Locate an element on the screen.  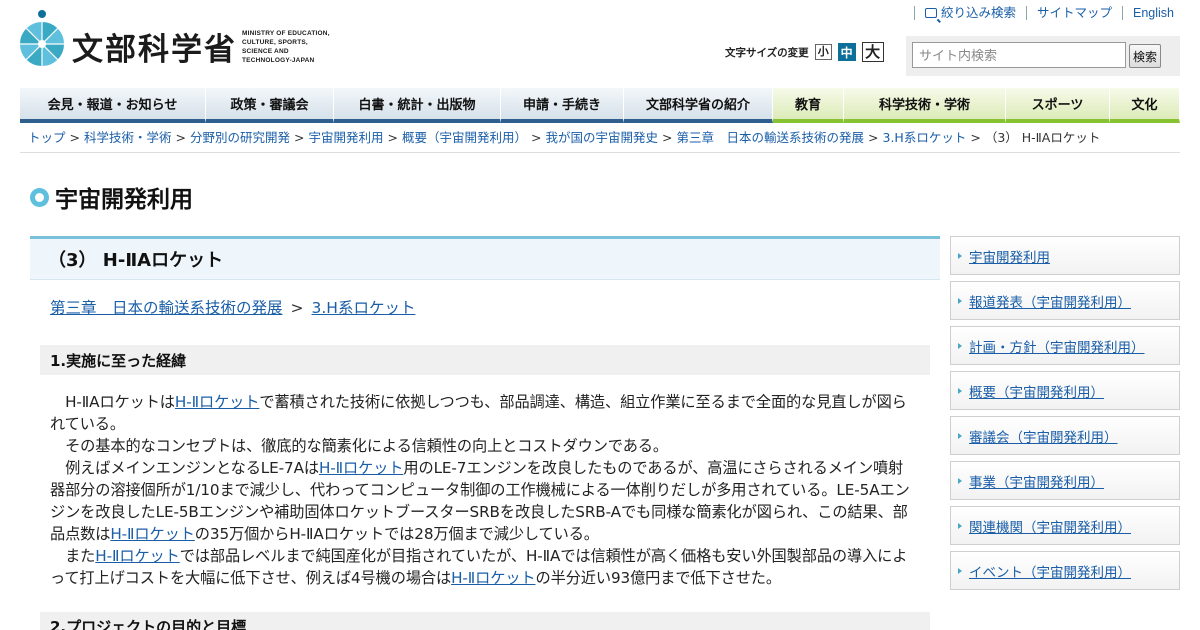
nav-sports: スポーツ is located at coordinates (1058, 105).